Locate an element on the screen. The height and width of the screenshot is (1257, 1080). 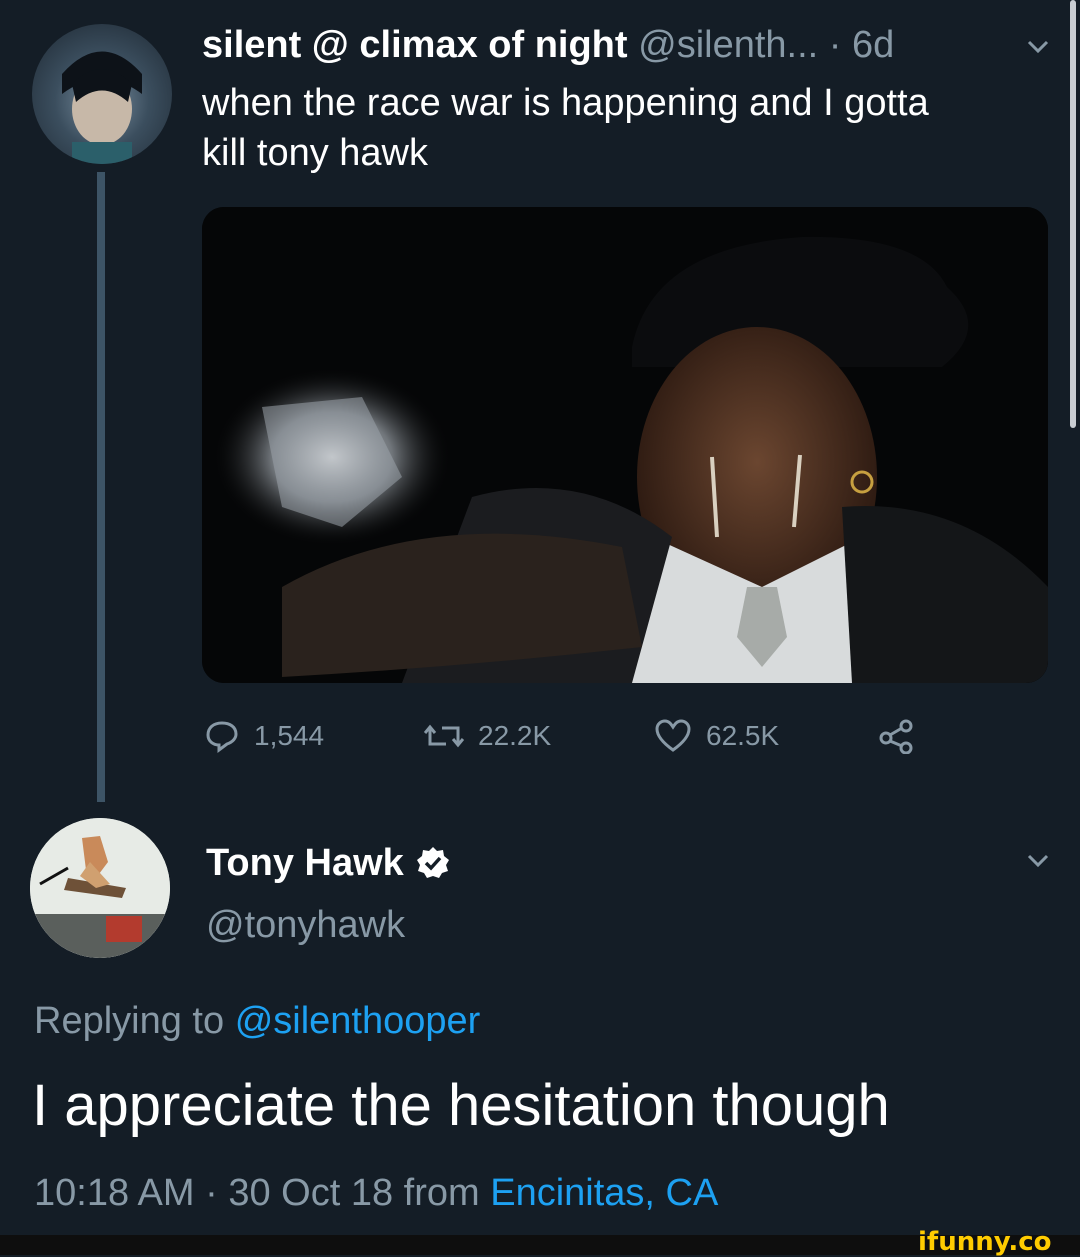
tweet2-display-name-row: Tony Hawk is located at coordinates (328, 863).